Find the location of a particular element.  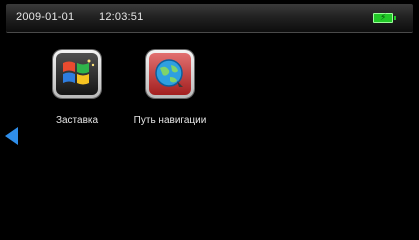

globe-navigation-icon is located at coordinates (170, 74).